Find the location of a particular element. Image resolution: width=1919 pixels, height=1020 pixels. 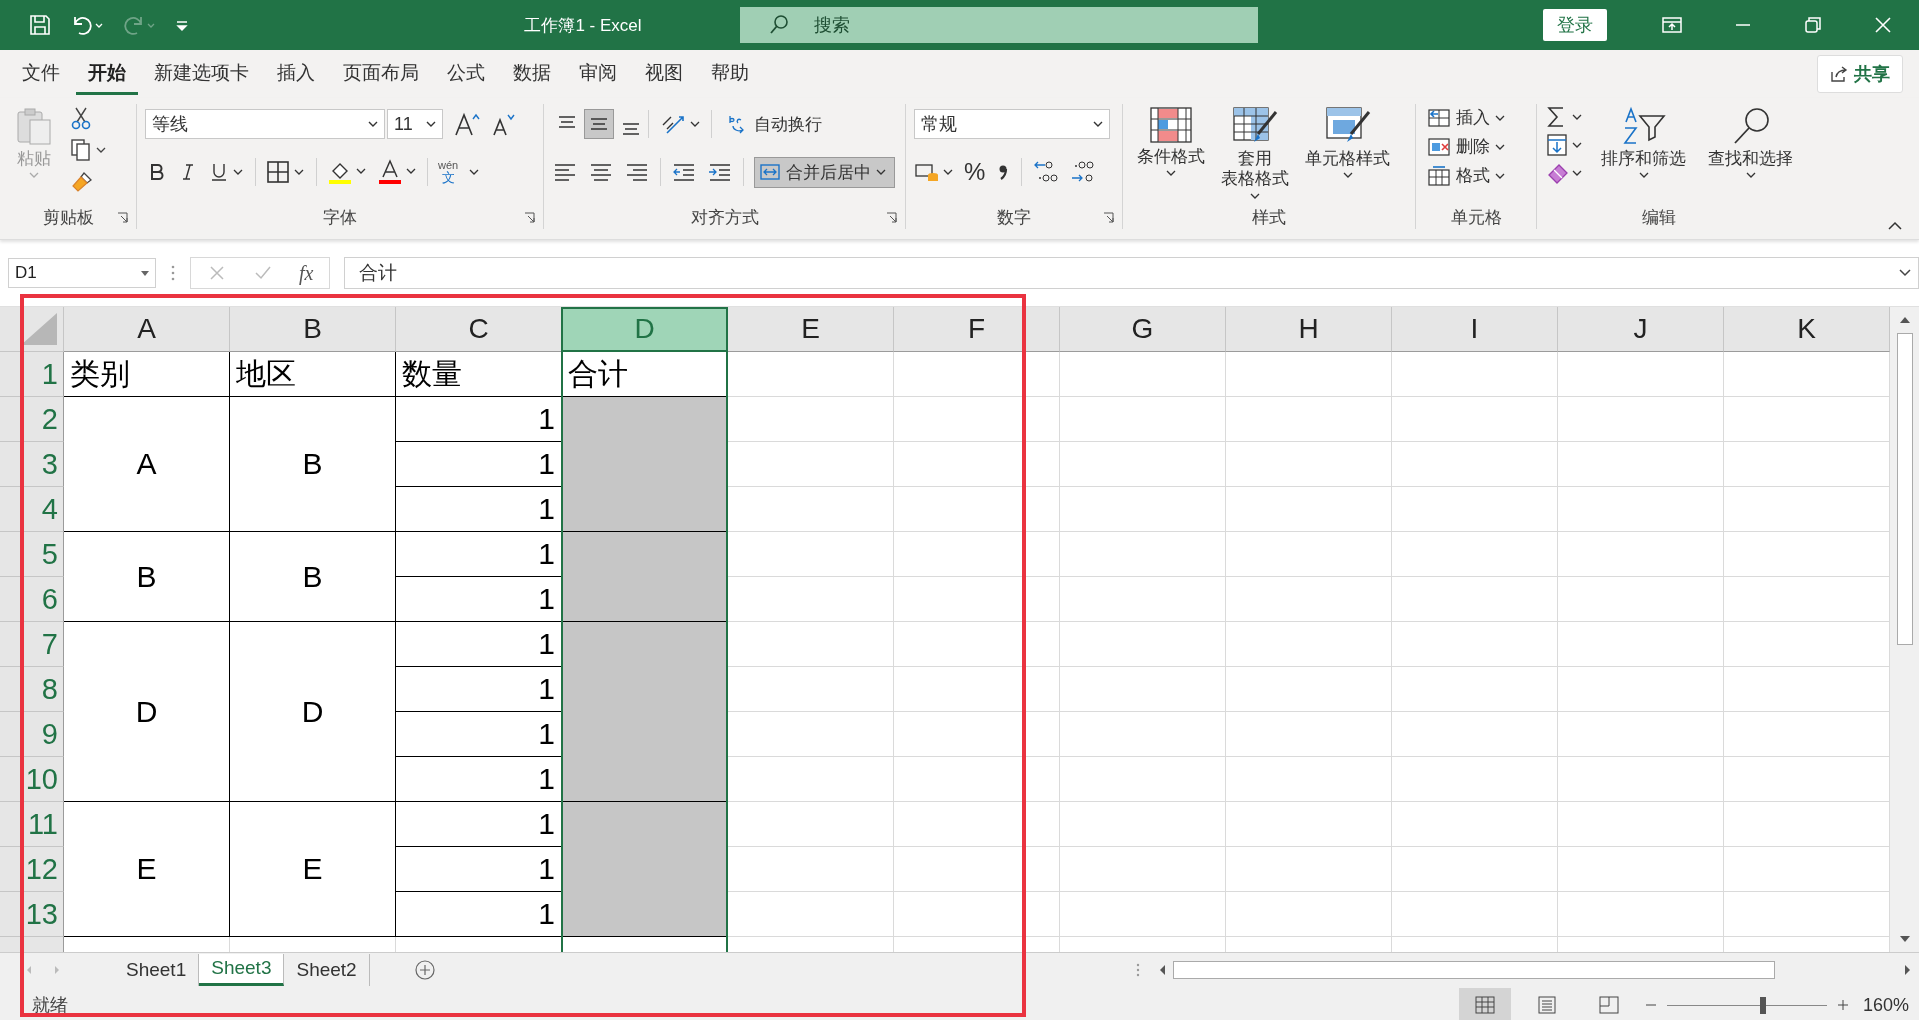

status-text: 就绪 is located at coordinates (50, 1005).